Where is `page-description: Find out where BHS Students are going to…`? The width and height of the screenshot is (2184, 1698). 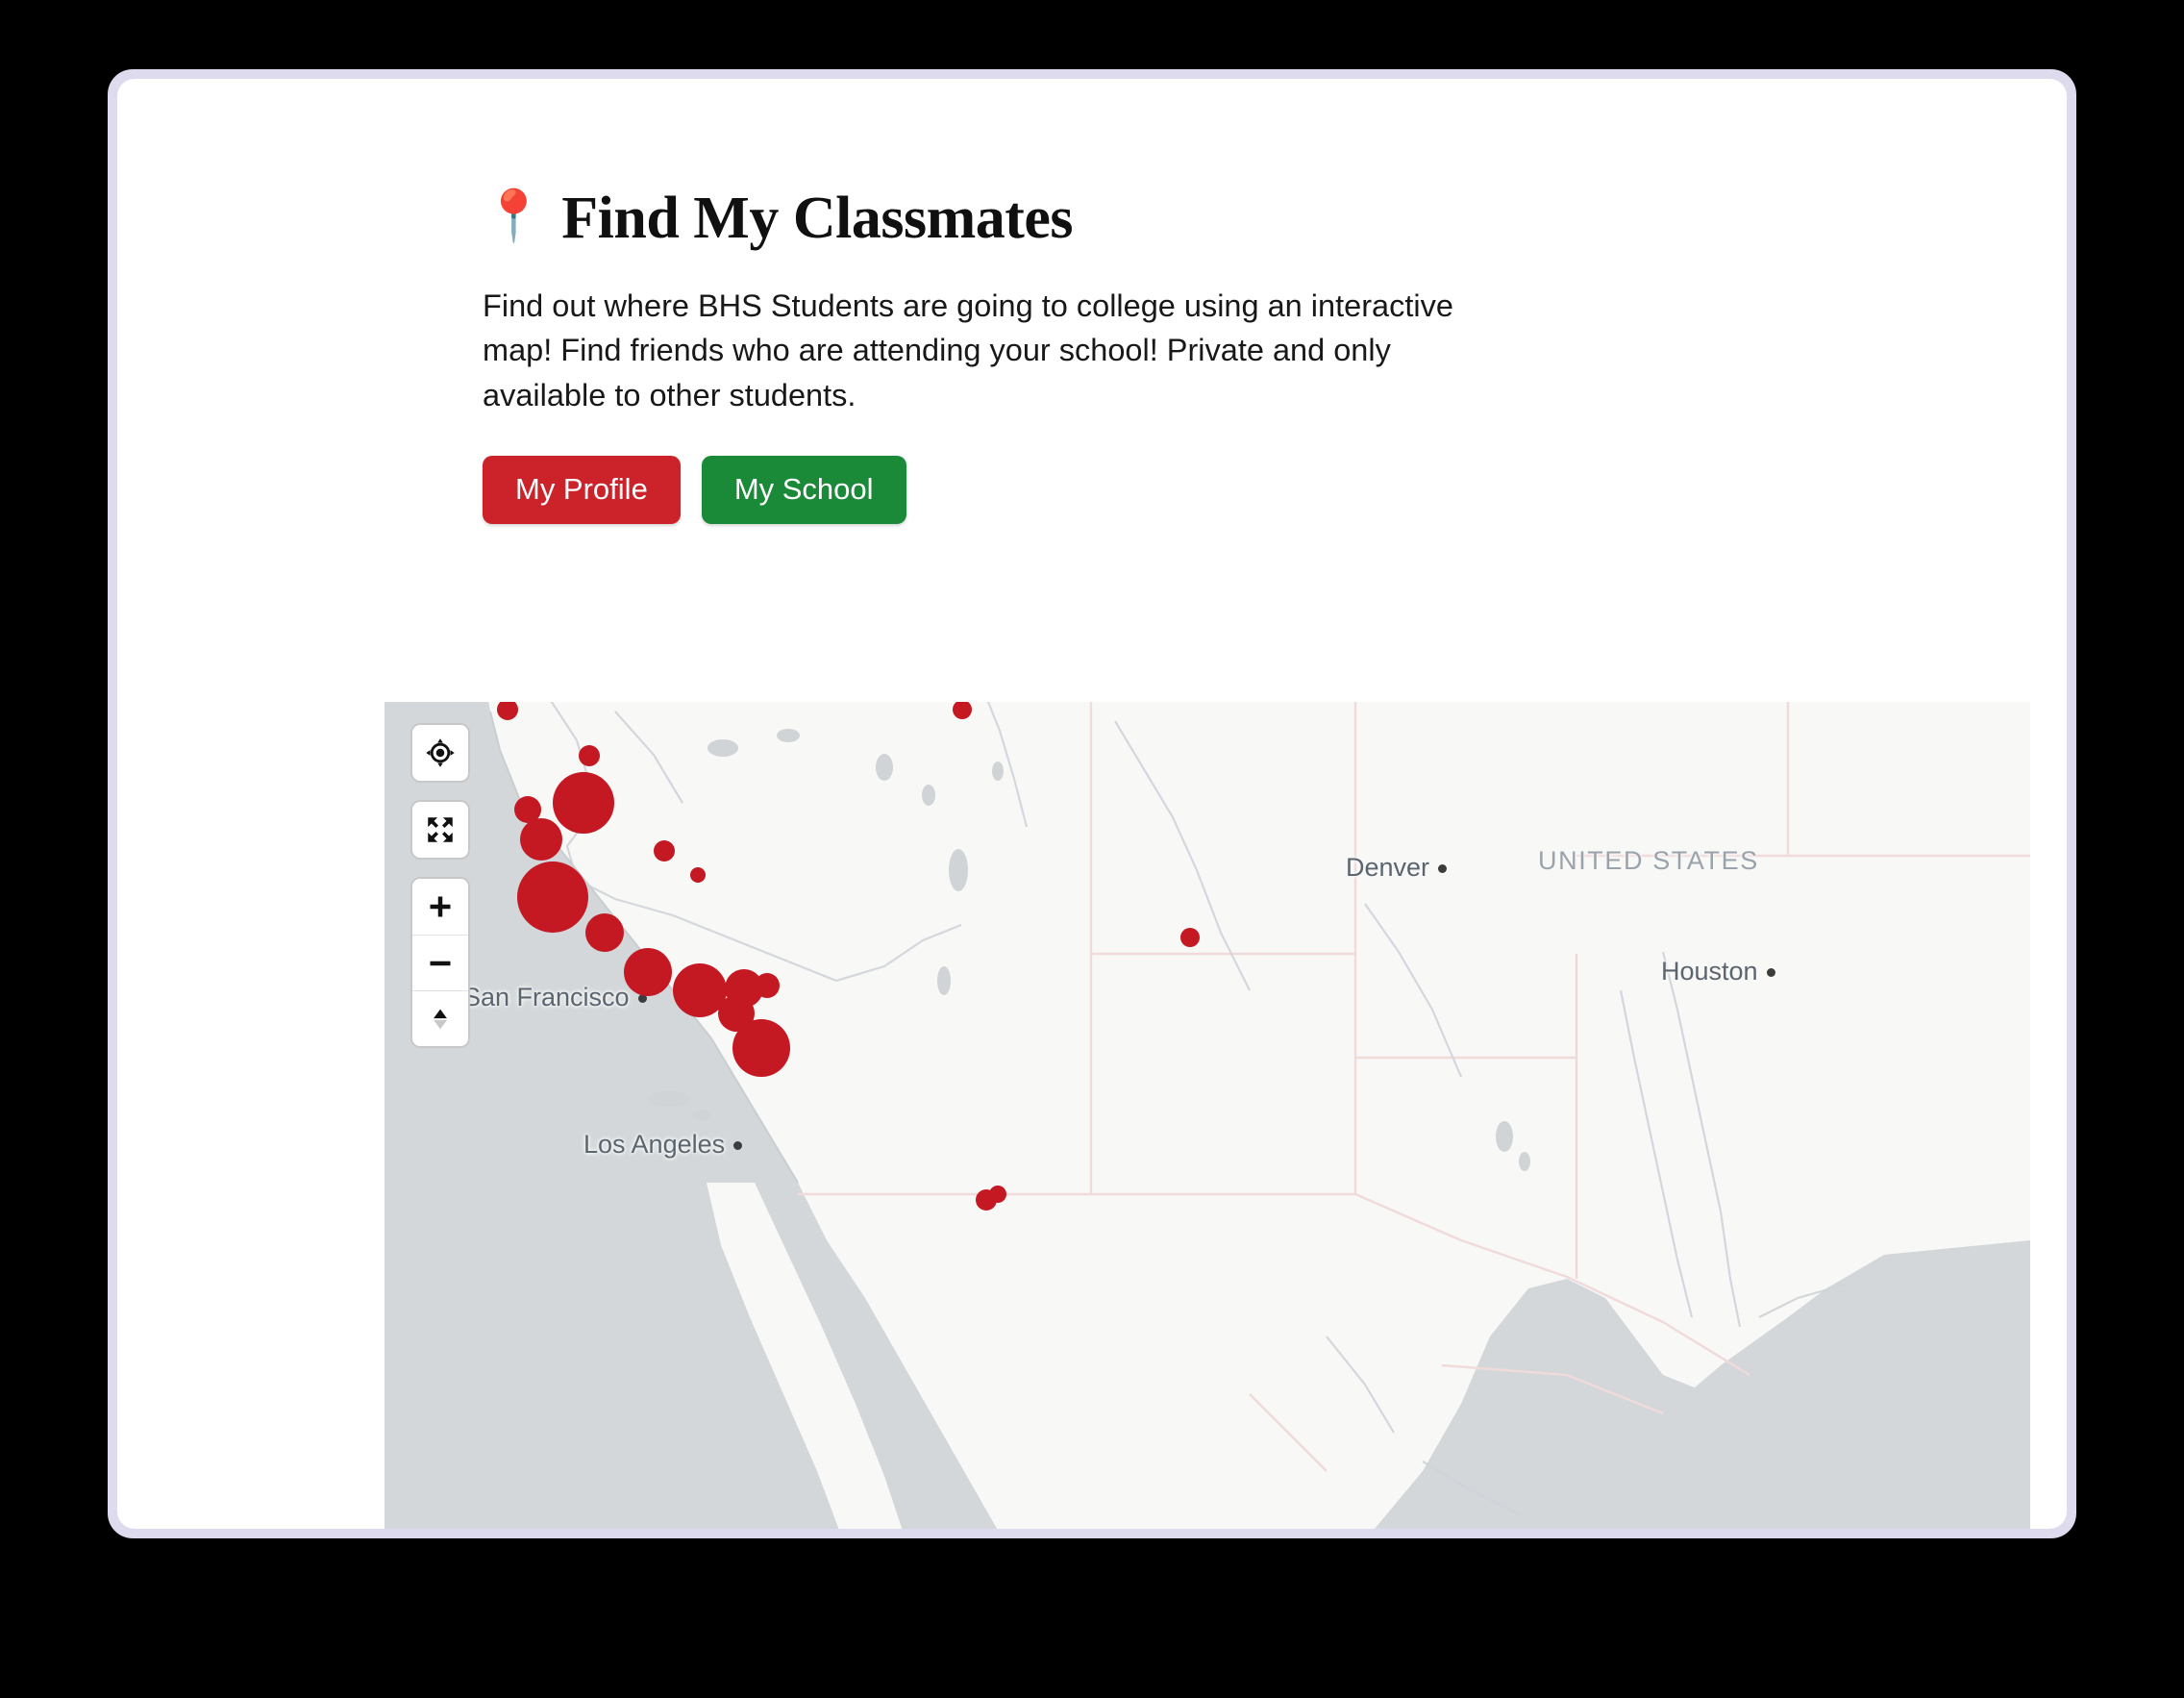 page-description: Find out where BHS Students are going to… is located at coordinates (968, 350).